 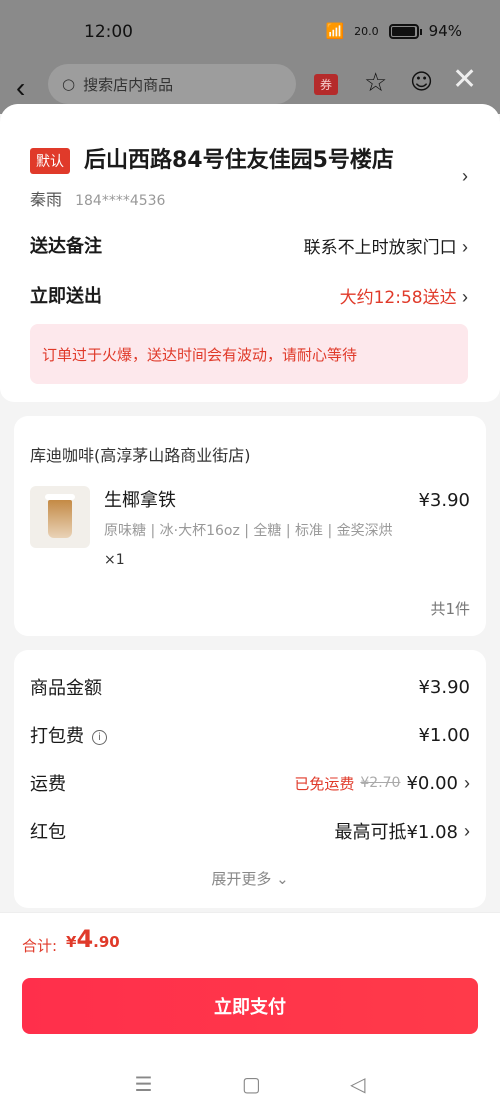 I want to click on contact-info: 秦雨 184****4536, so click(x=97, y=198).